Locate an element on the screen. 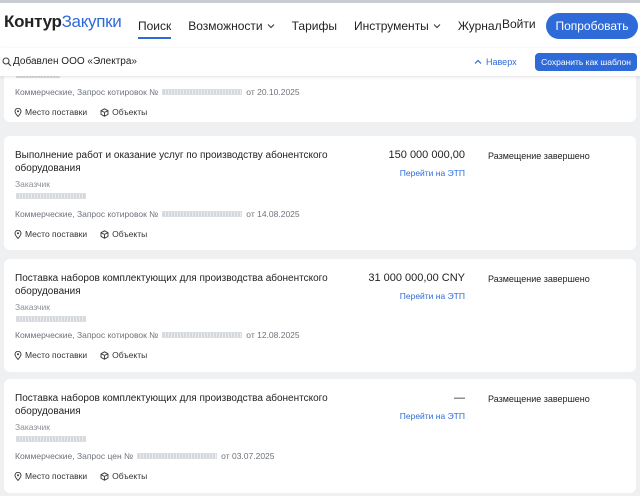  nav-search: Поиск is located at coordinates (155, 25).